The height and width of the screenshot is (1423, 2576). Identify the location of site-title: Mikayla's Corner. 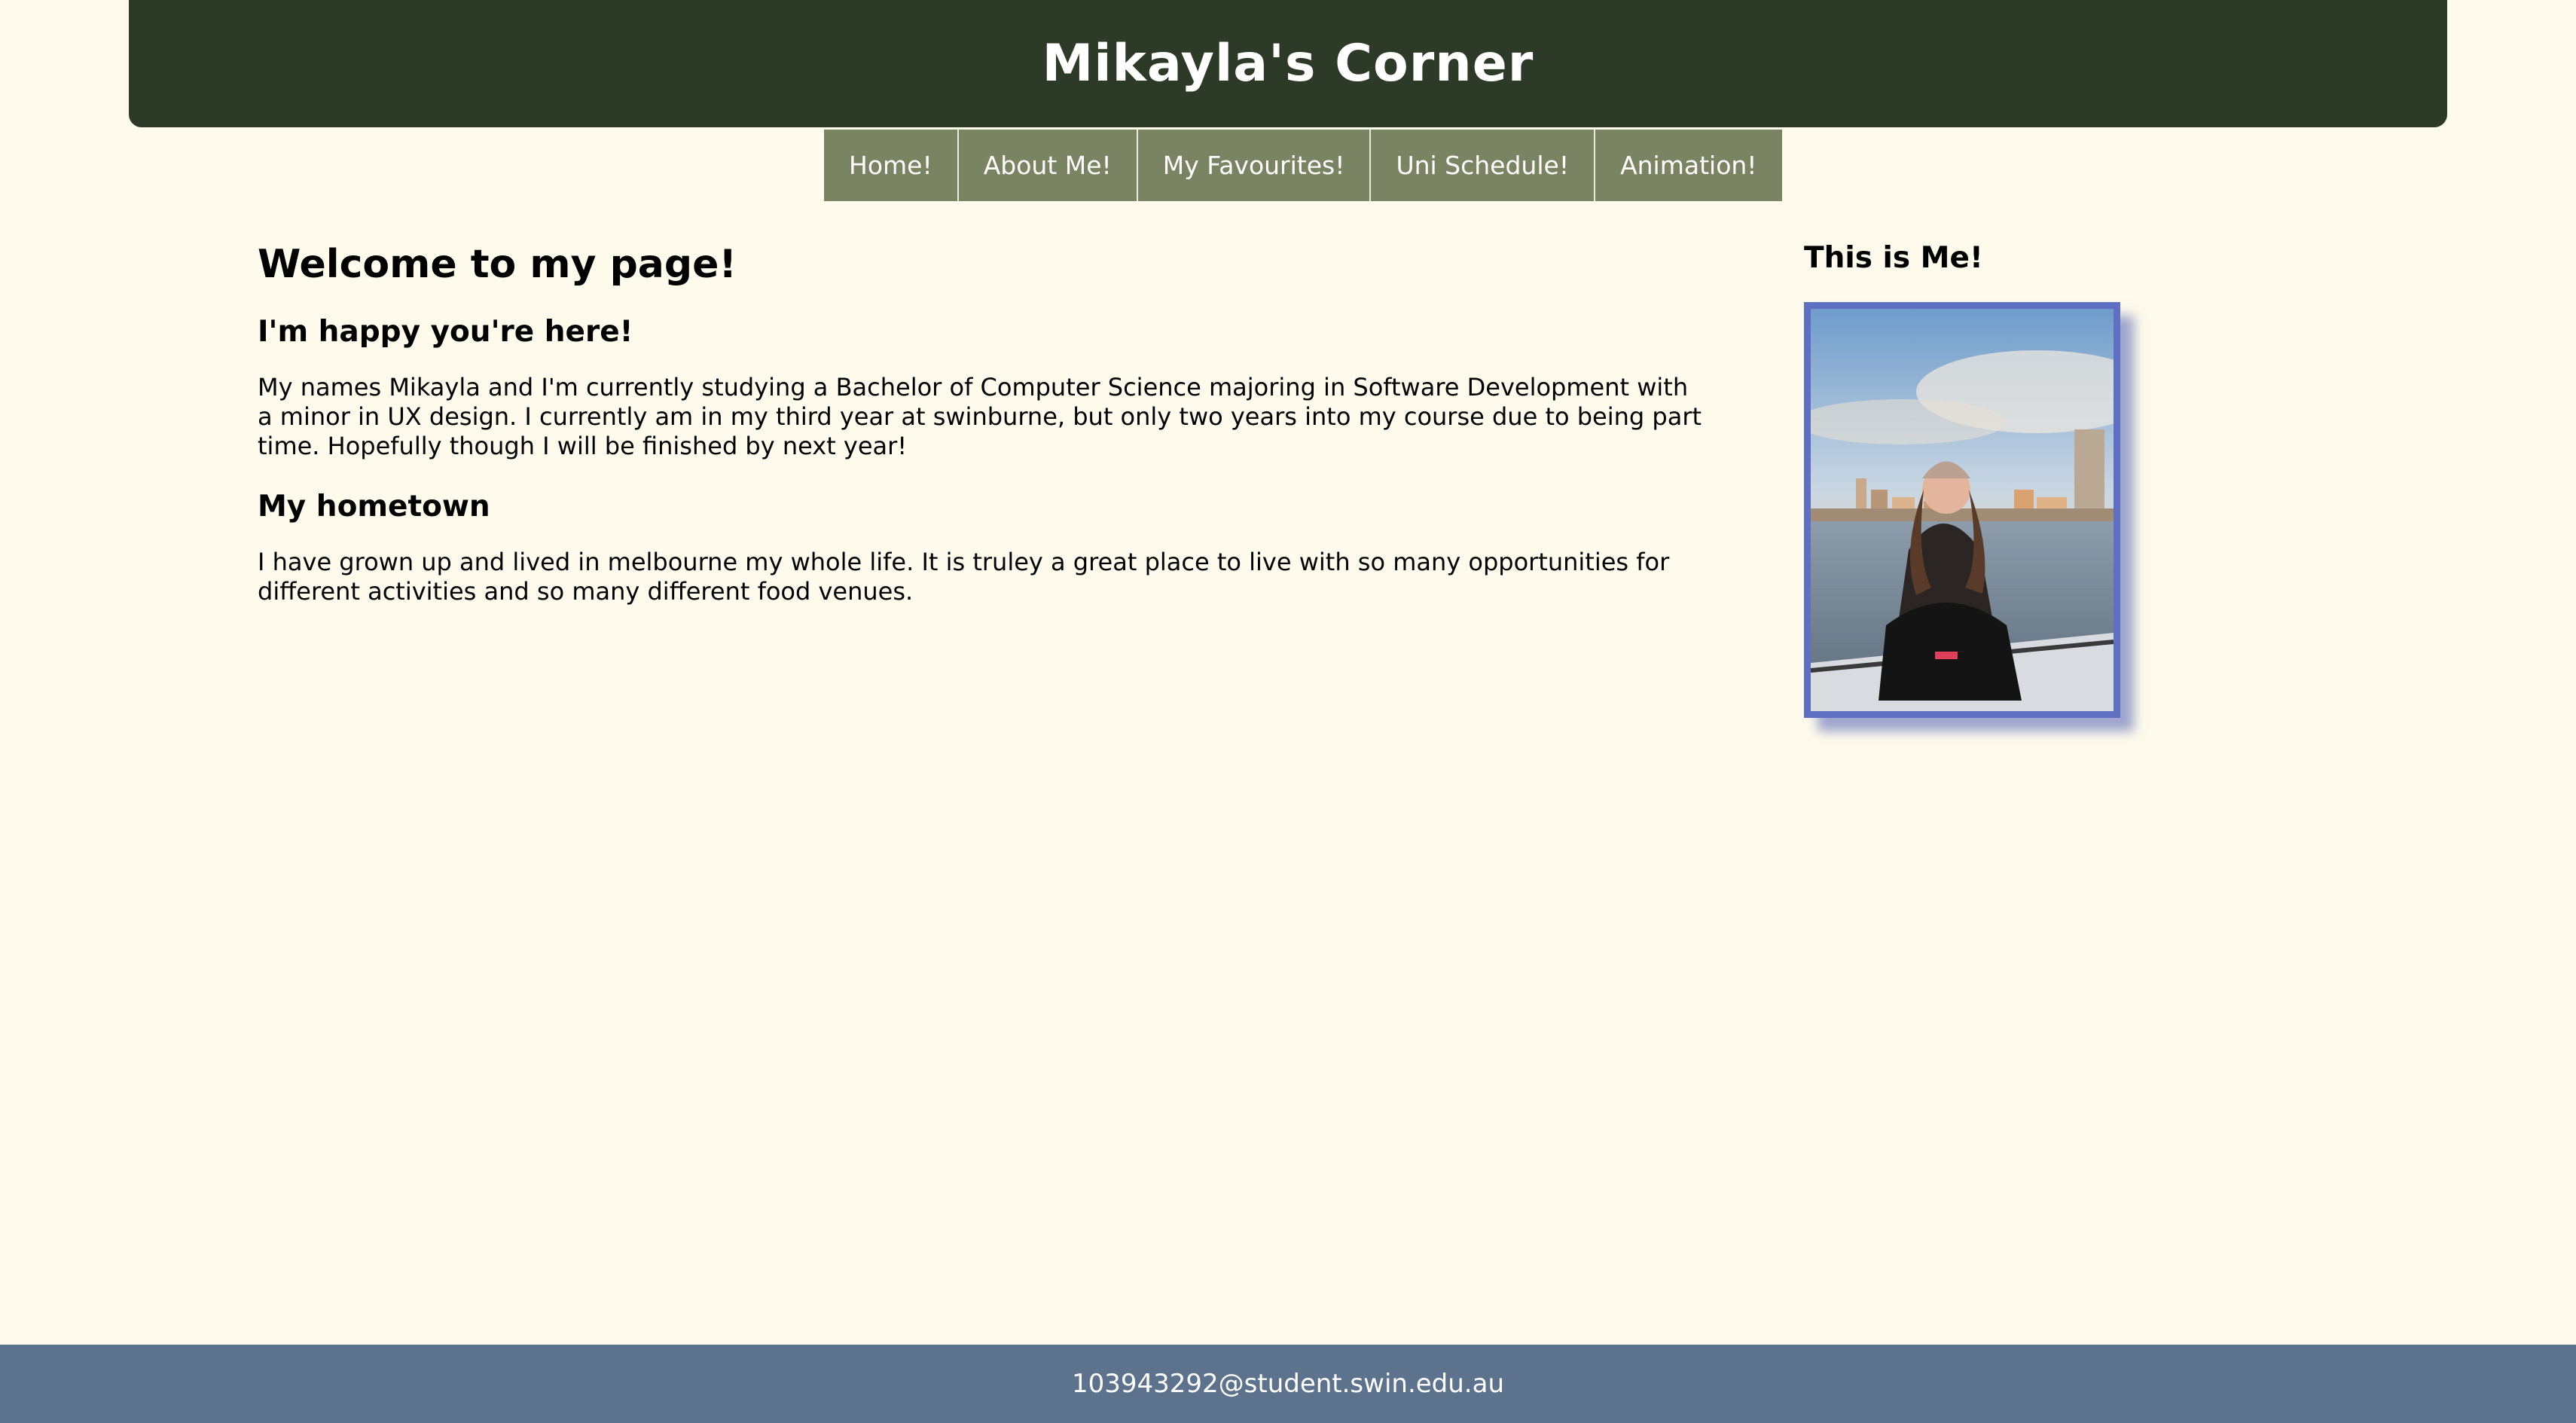
(1288, 63).